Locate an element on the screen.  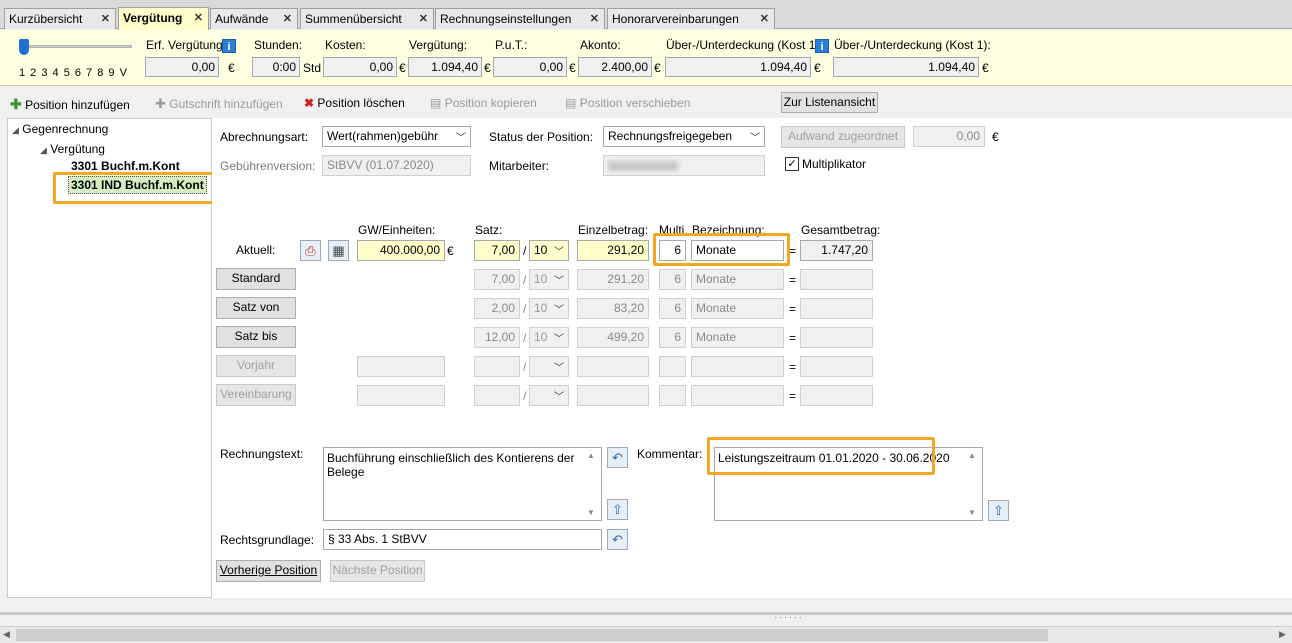
copy-icon: ▤ is located at coordinates (436, 103).